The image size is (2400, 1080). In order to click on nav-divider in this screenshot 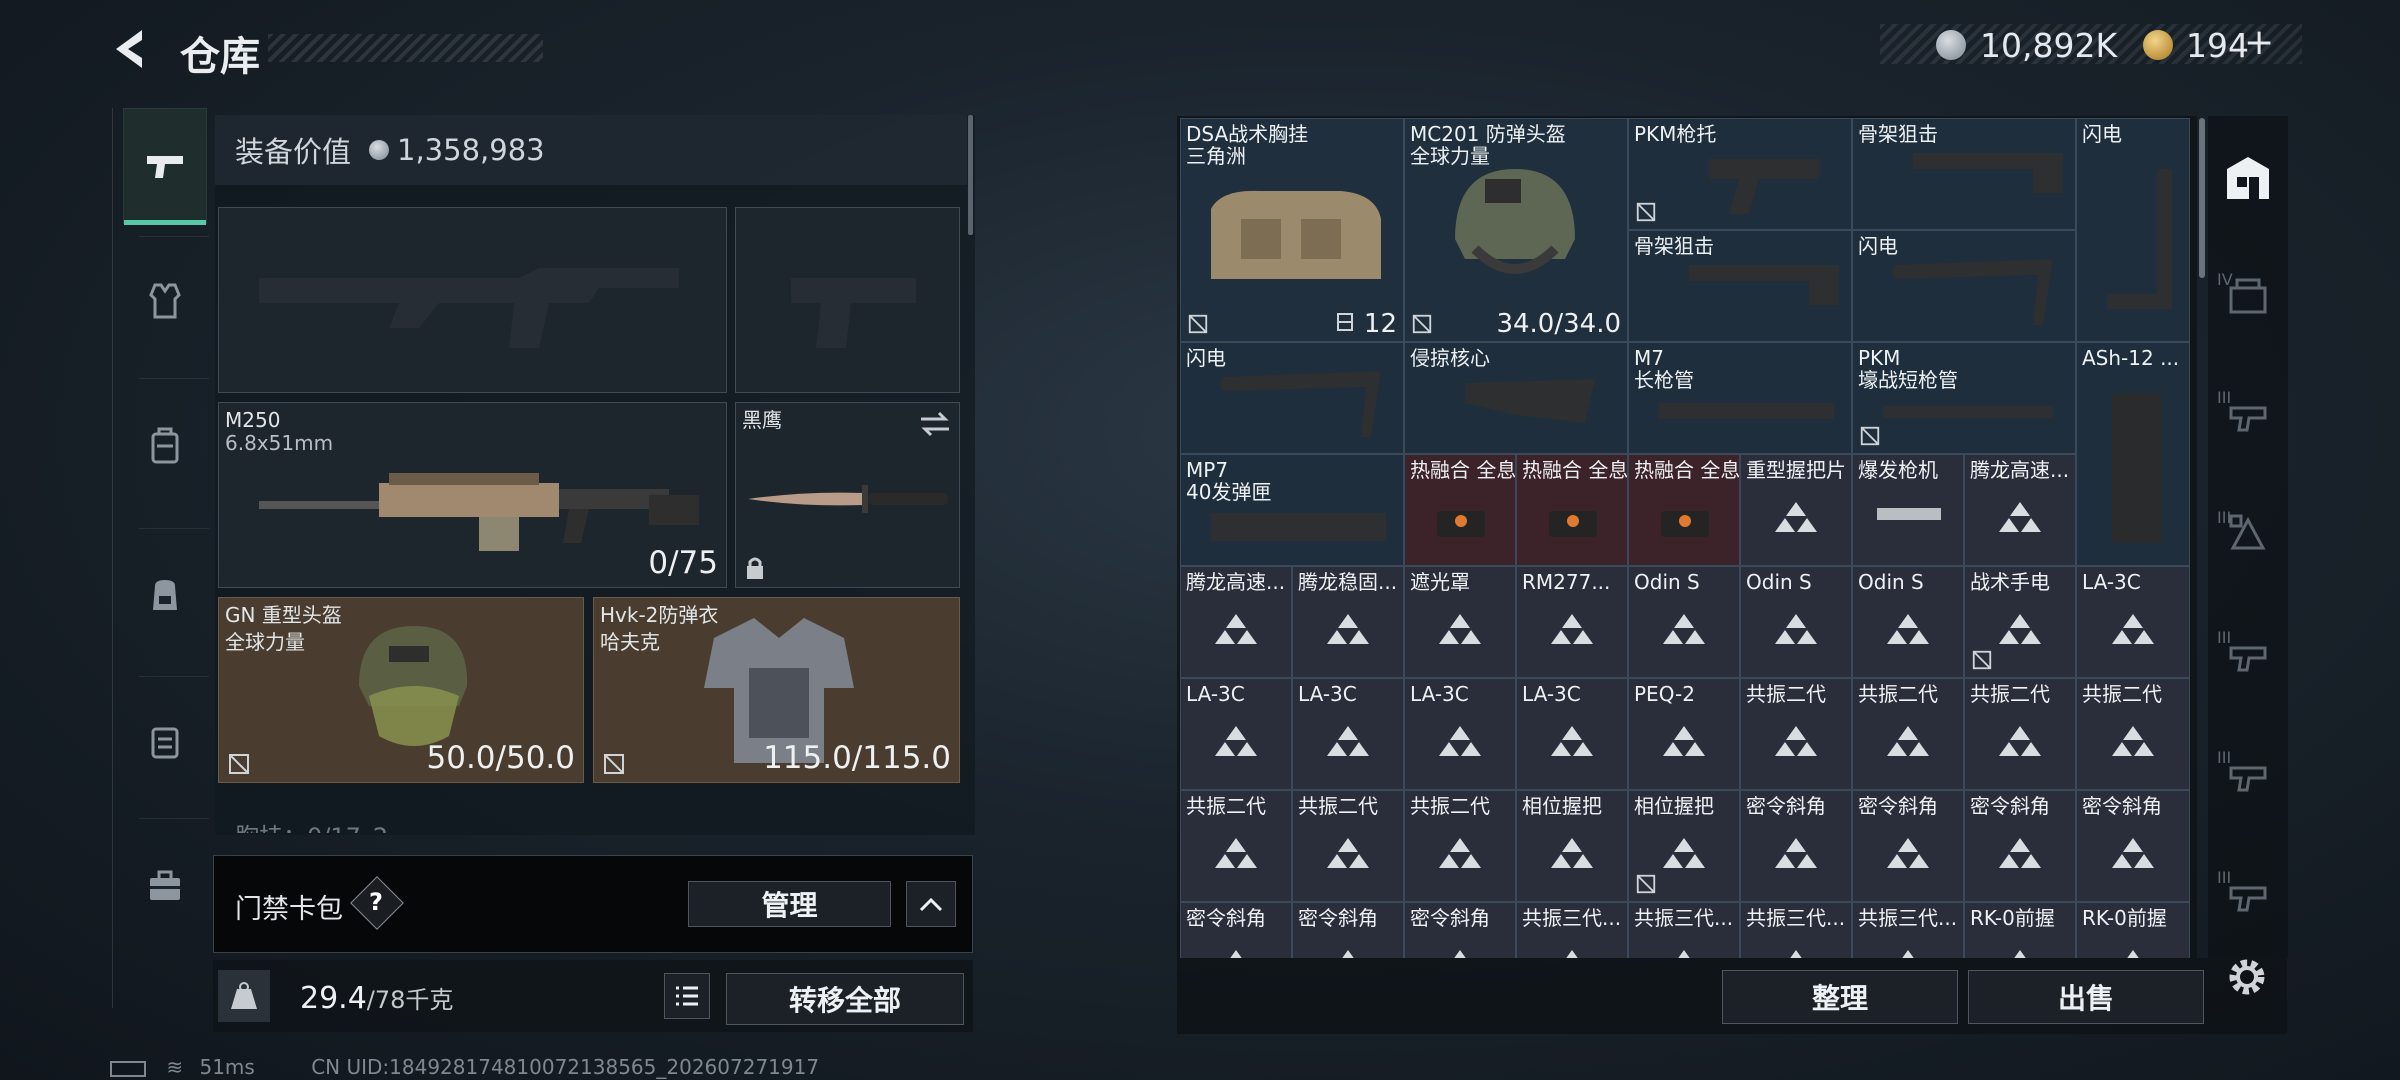, I will do `click(174, 528)`.